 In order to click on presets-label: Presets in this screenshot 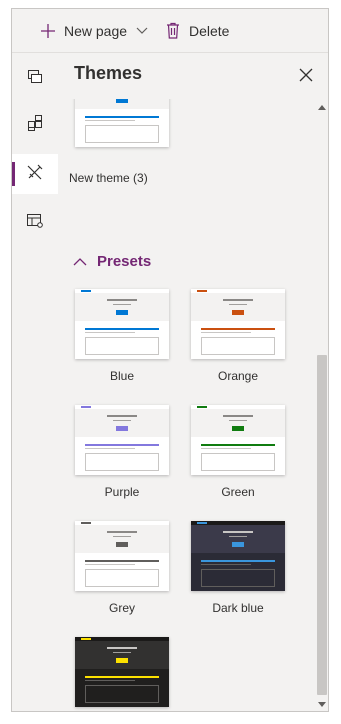, I will do `click(124, 261)`.